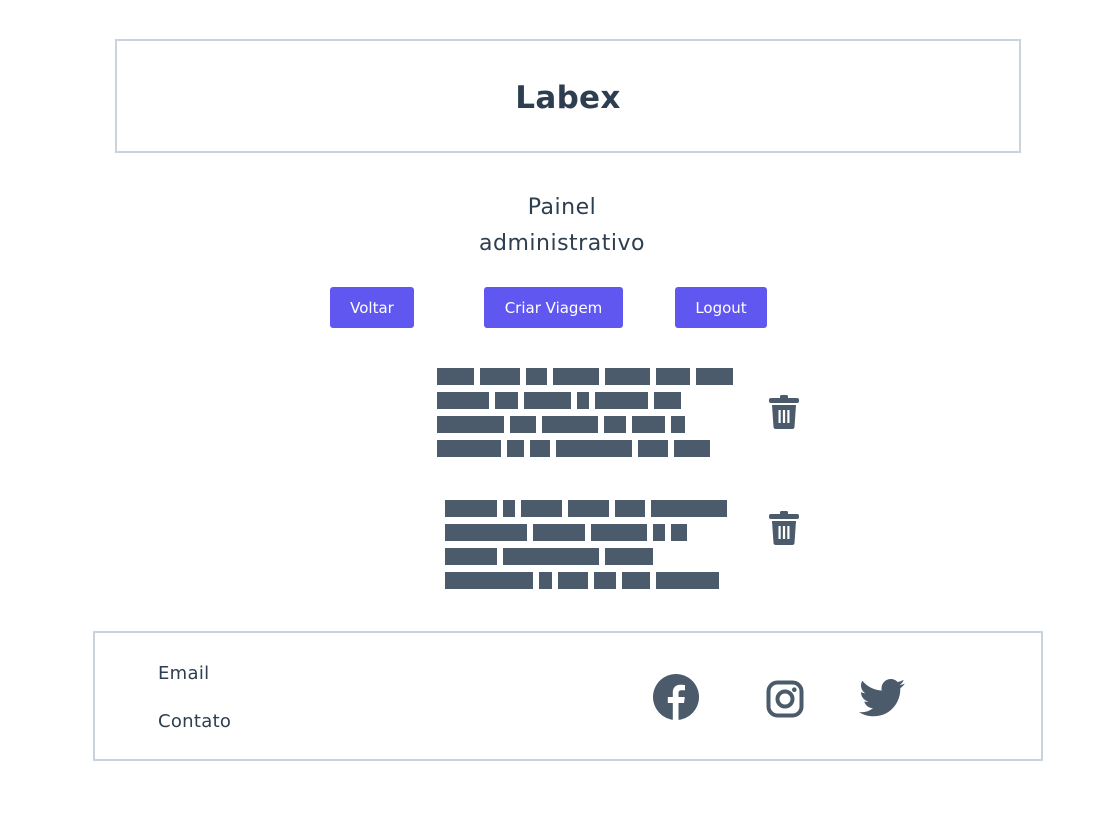 The height and width of the screenshot is (836, 1120). I want to click on facebook-icon, so click(676, 697).